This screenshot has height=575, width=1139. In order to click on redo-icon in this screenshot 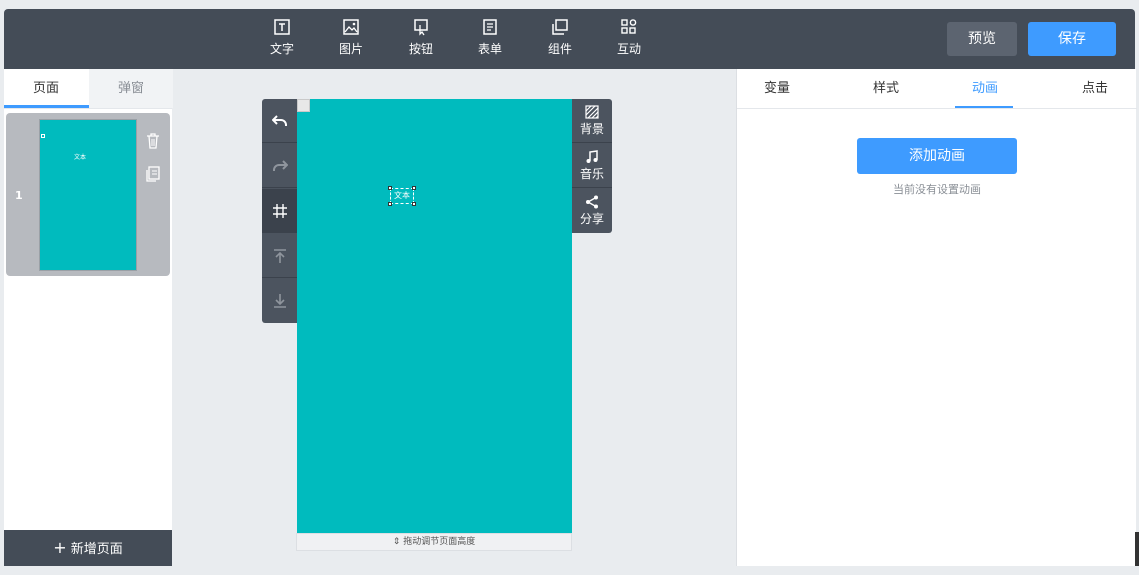, I will do `click(280, 165)`.